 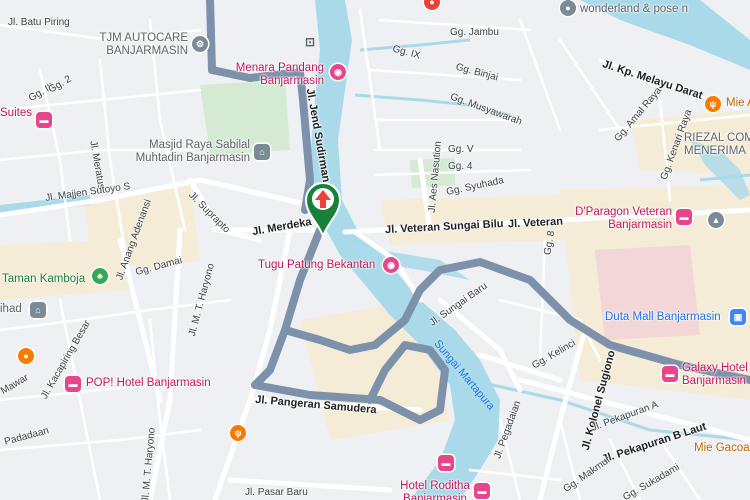 What do you see at coordinates (143, 45) in the screenshot?
I see `poi-label: TJM AUTOCARE BANJARMASIN` at bounding box center [143, 45].